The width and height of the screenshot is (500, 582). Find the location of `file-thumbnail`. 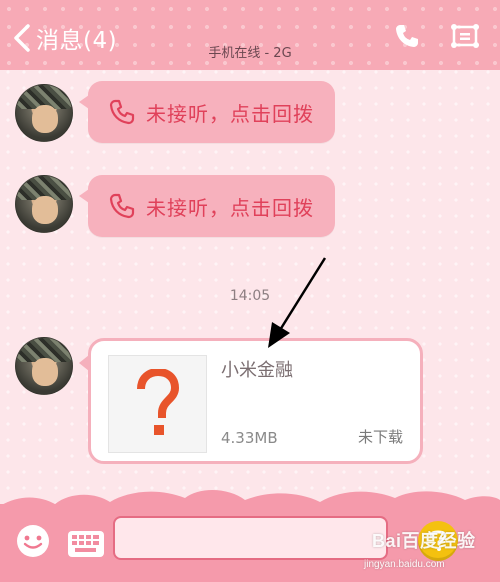

file-thumbnail is located at coordinates (157, 404).